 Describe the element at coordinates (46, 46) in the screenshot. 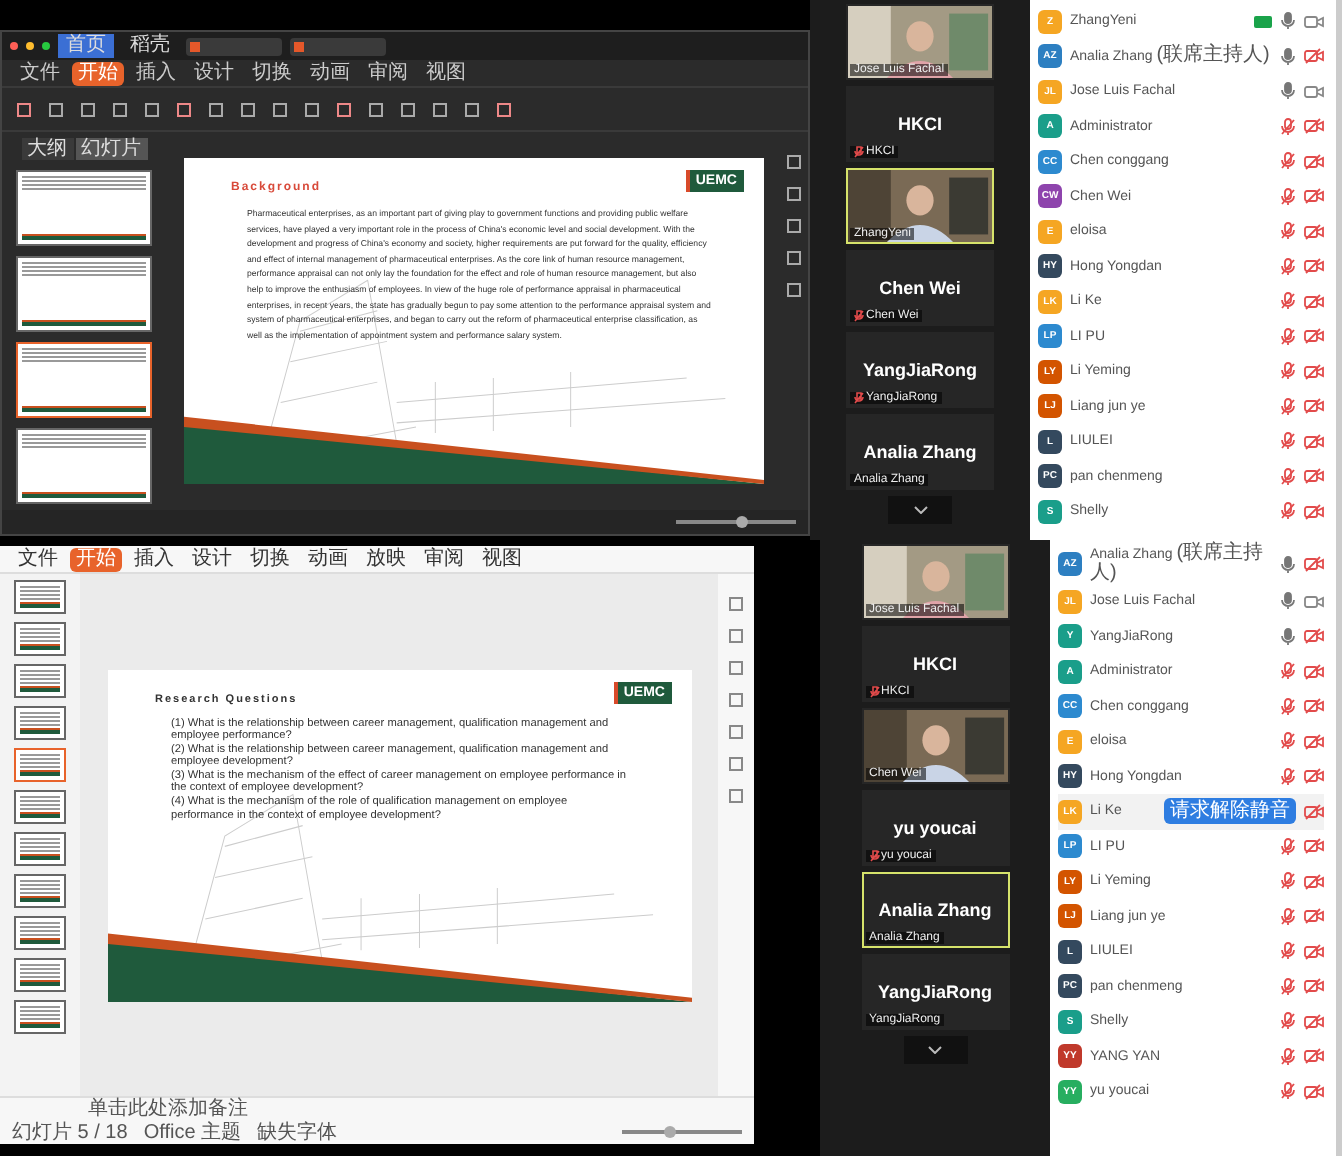

I see `maximize-icon` at that location.